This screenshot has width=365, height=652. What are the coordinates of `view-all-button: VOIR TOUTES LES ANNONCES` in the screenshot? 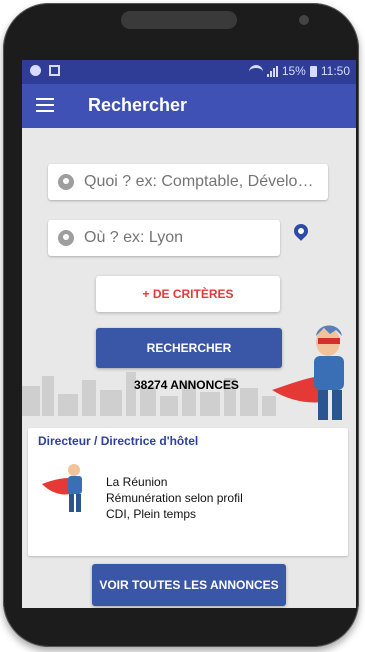 It's located at (189, 585).